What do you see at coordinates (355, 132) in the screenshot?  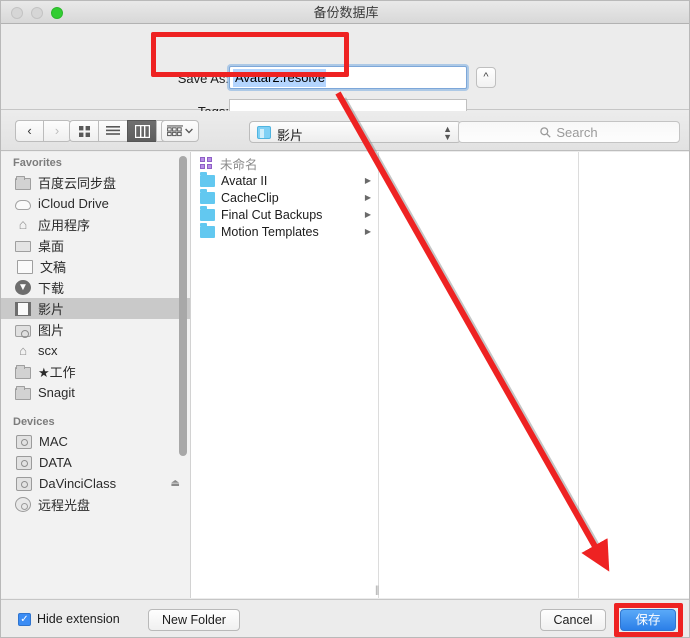 I see `path-popup-button: 影片 ▲ ▼` at bounding box center [355, 132].